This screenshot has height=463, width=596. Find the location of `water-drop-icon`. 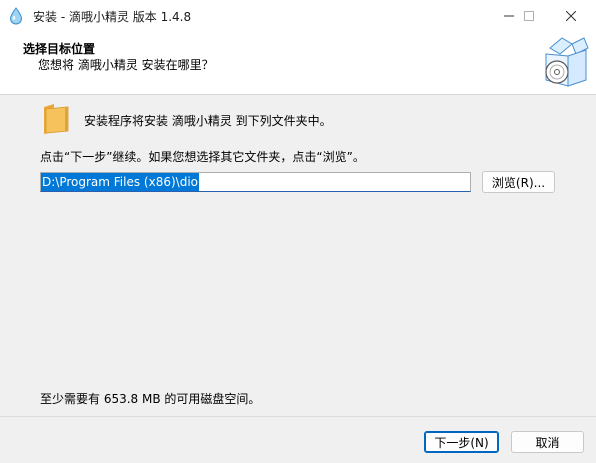

water-drop-icon is located at coordinates (16, 16).